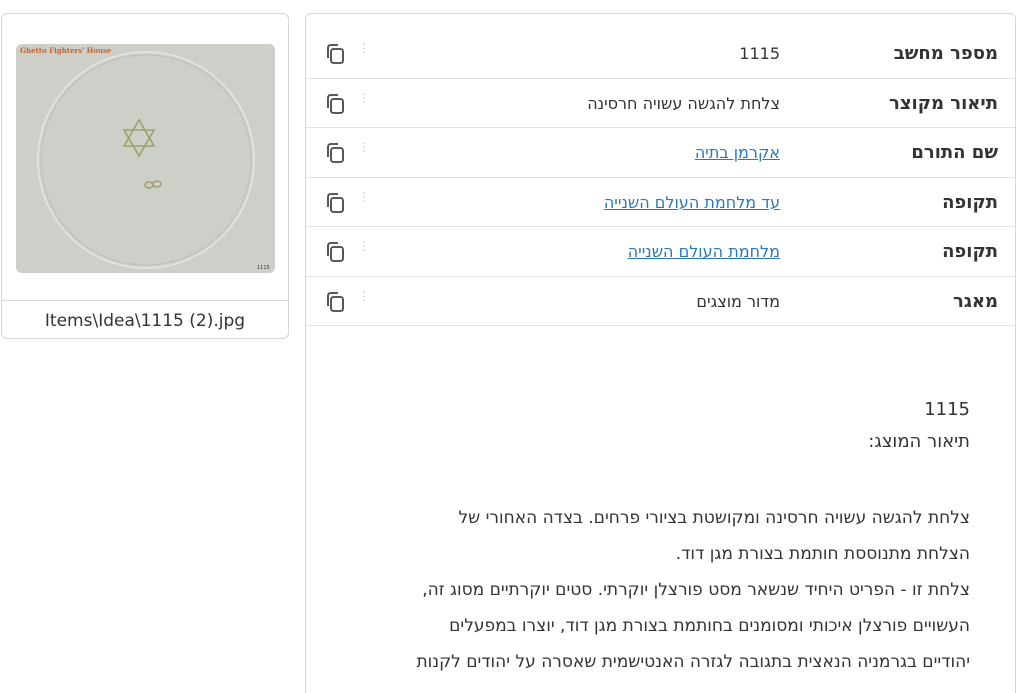 The height and width of the screenshot is (693, 1024). What do you see at coordinates (737, 152) in the screenshot?
I see `donor-link: אקרמן בתיה` at bounding box center [737, 152].